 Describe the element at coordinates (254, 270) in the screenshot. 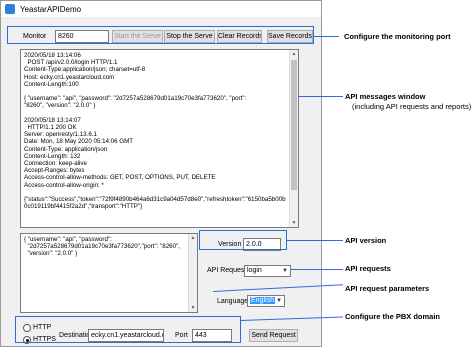

I see `api-request-value: login` at that location.